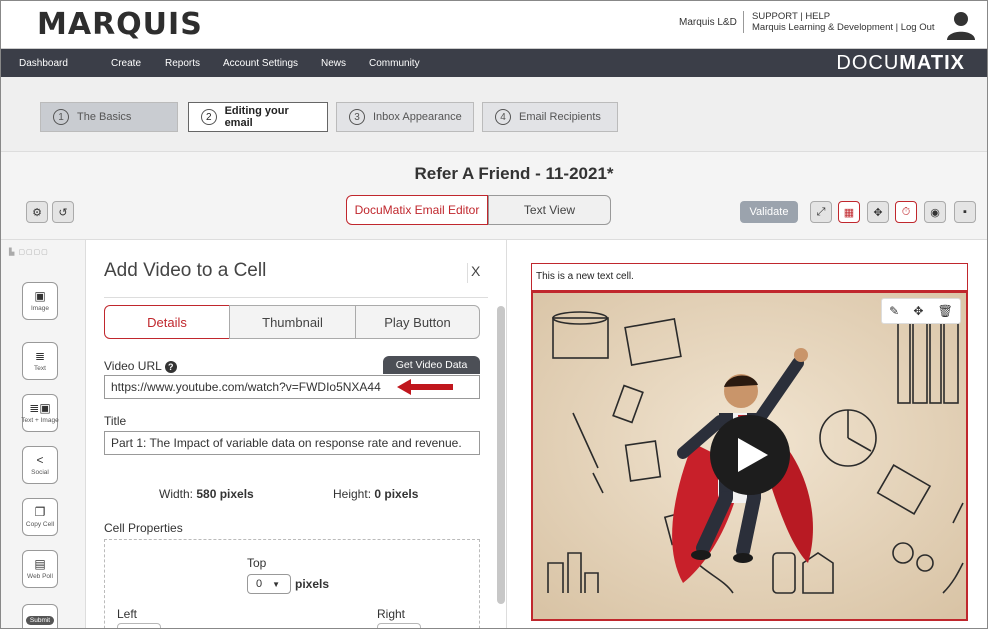 The image size is (988, 629). I want to click on nav-dashboard: Dashboard, so click(43, 63).